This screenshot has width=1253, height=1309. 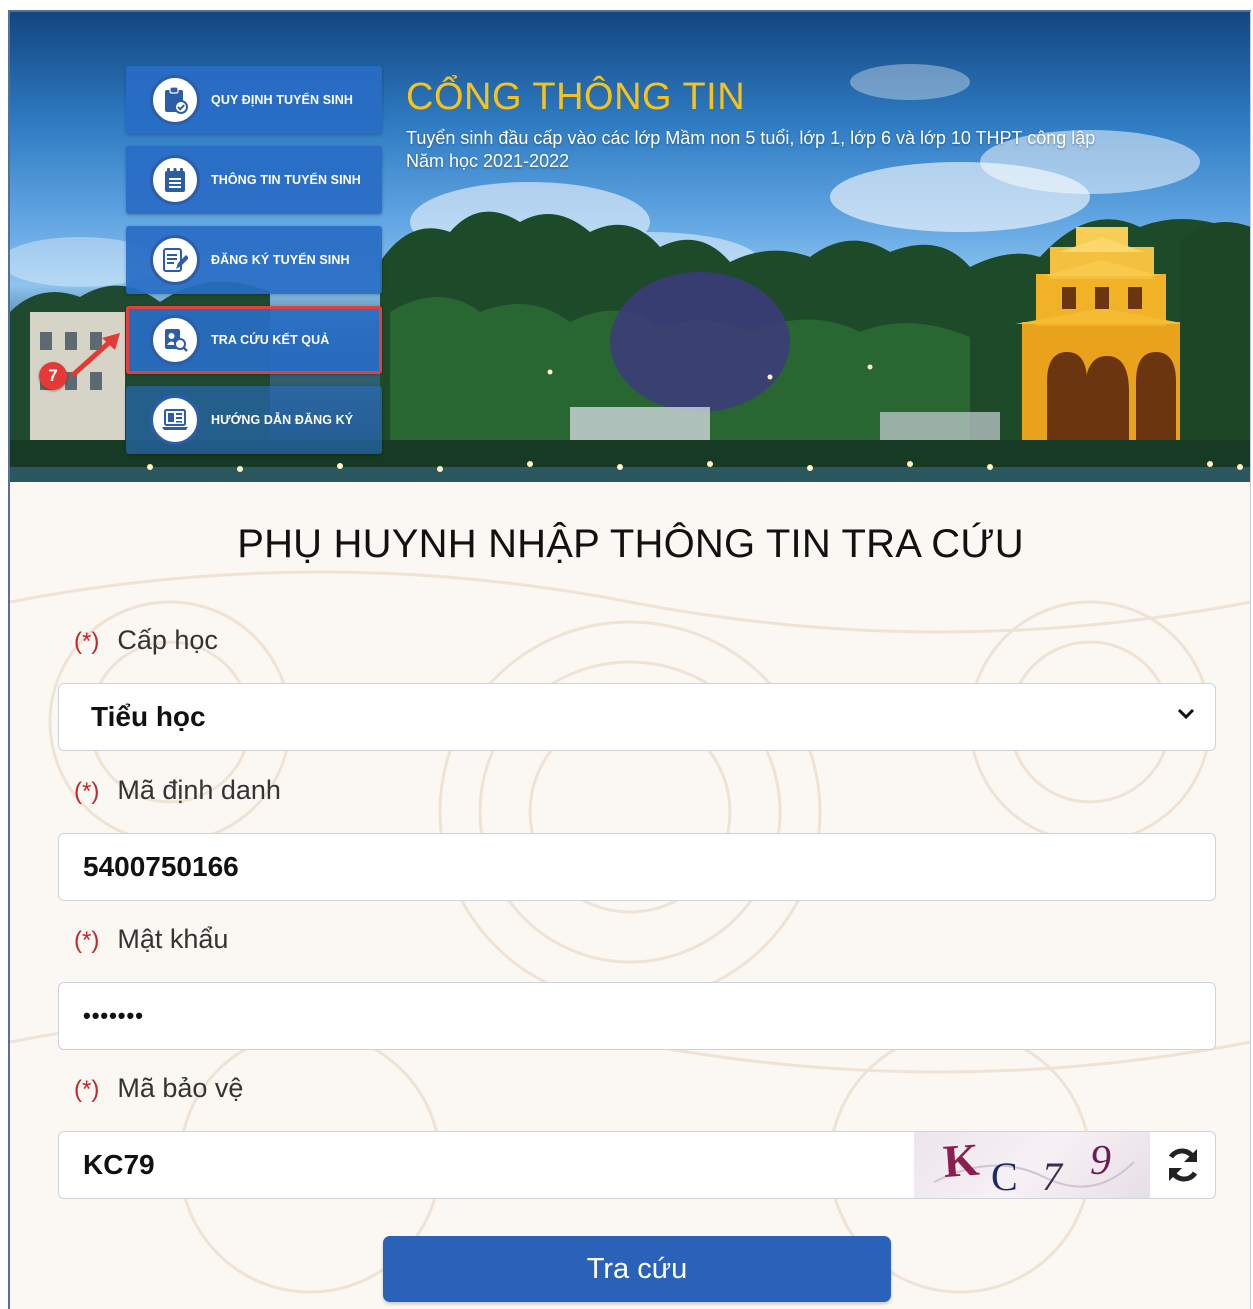 What do you see at coordinates (95, 355) in the screenshot?
I see `step-arrow-icon` at bounding box center [95, 355].